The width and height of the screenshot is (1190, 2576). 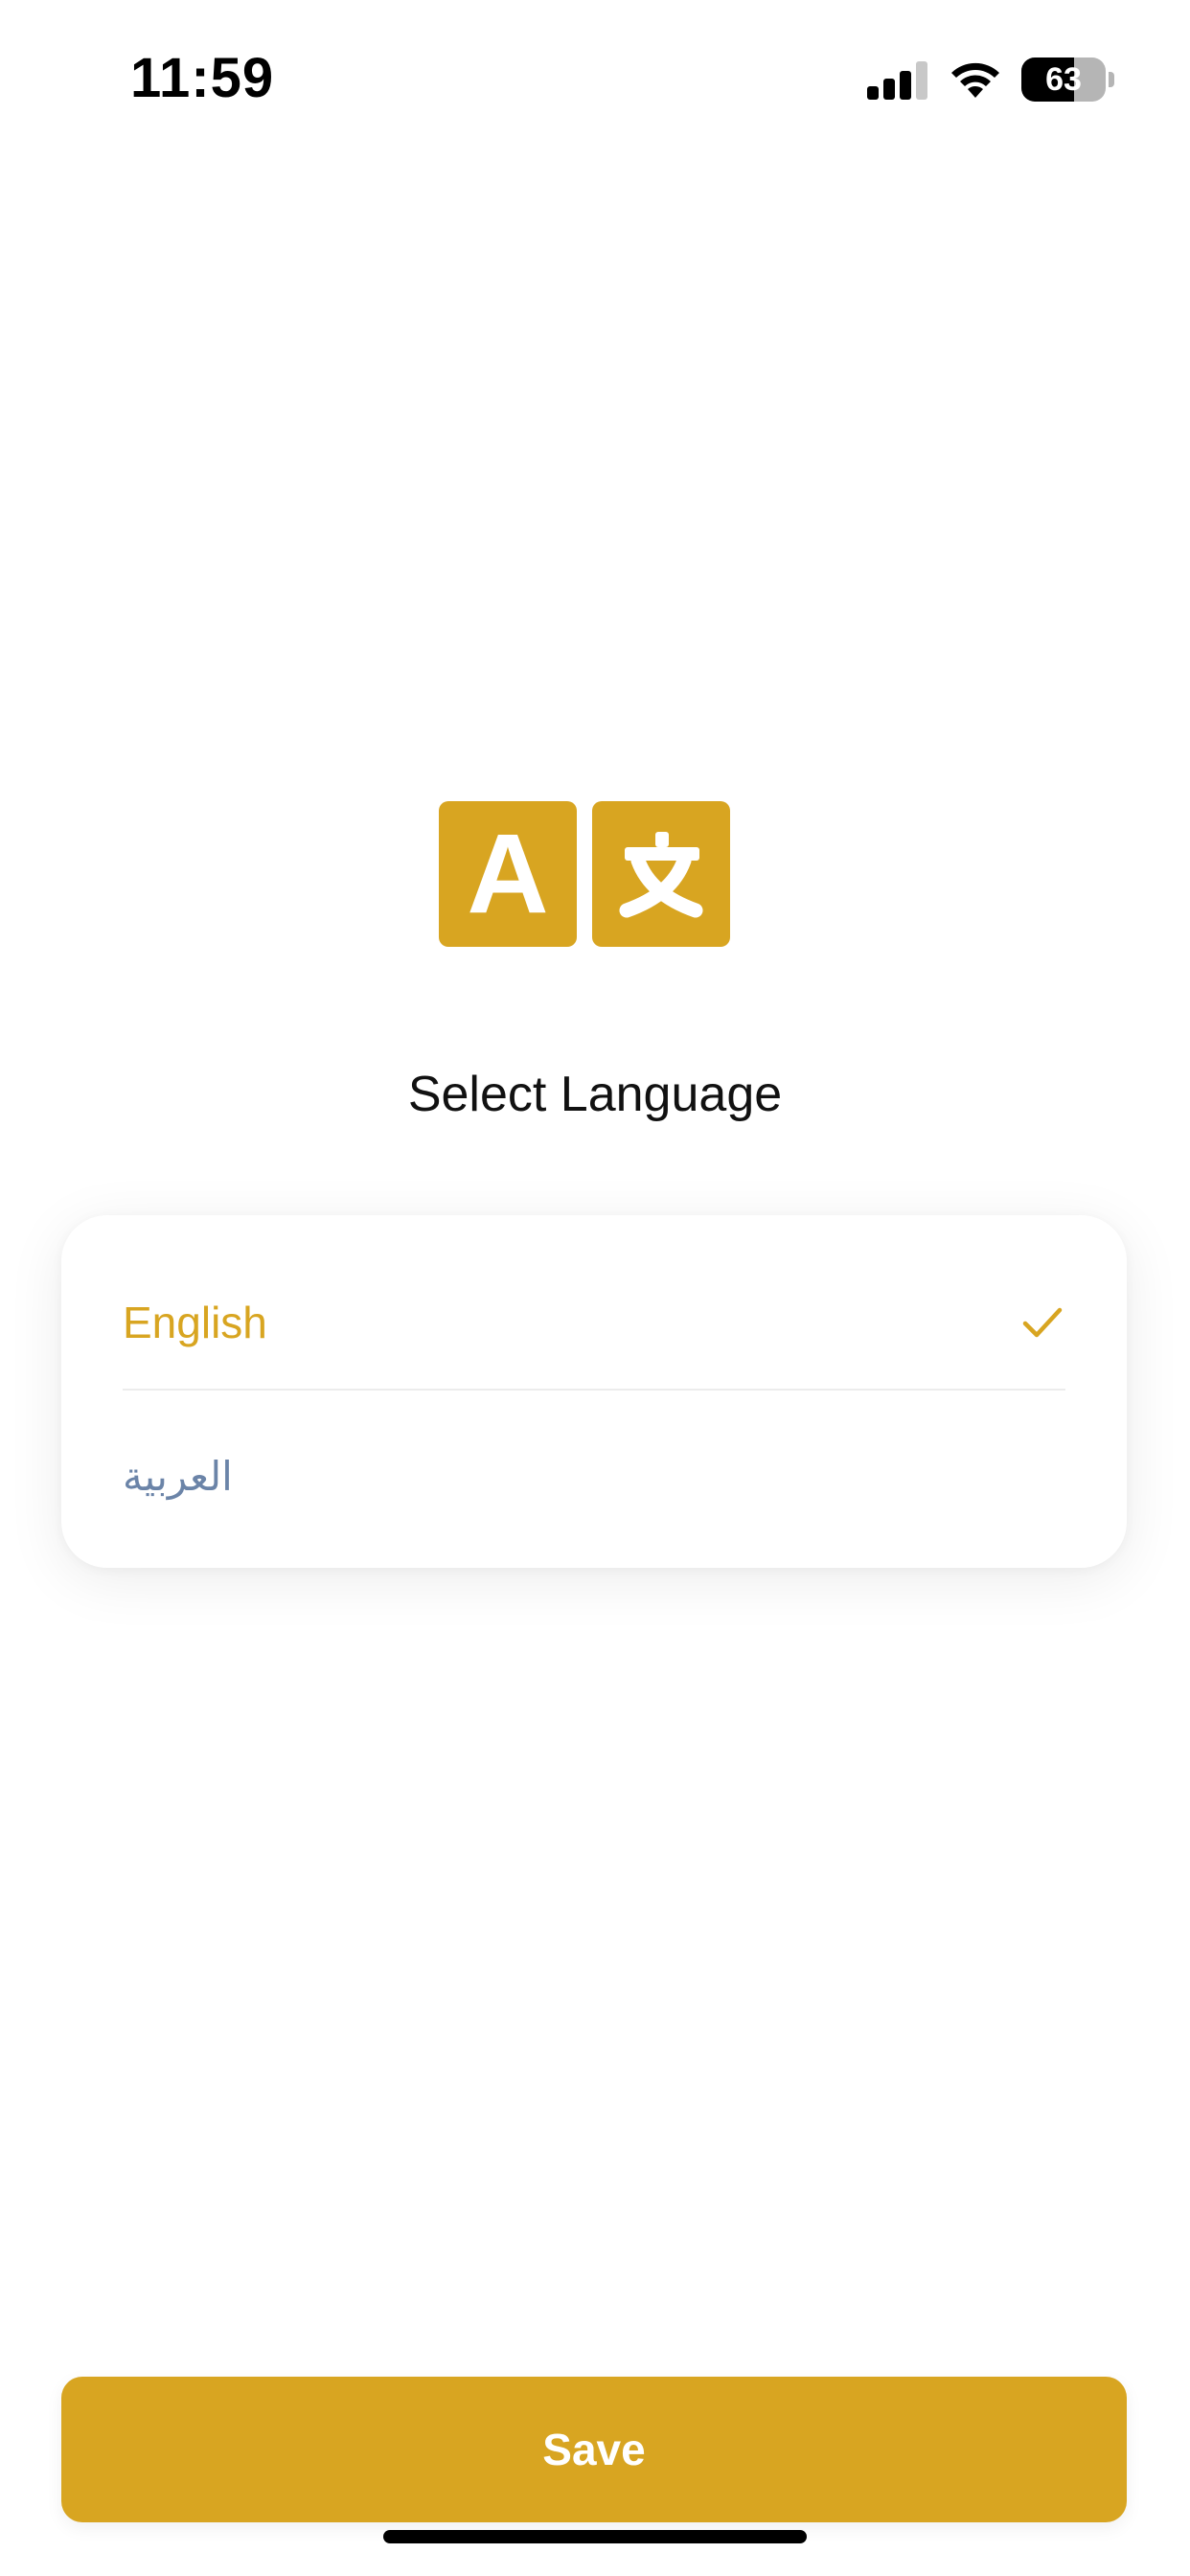 I want to click on battery-percent: 63, so click(x=1064, y=79).